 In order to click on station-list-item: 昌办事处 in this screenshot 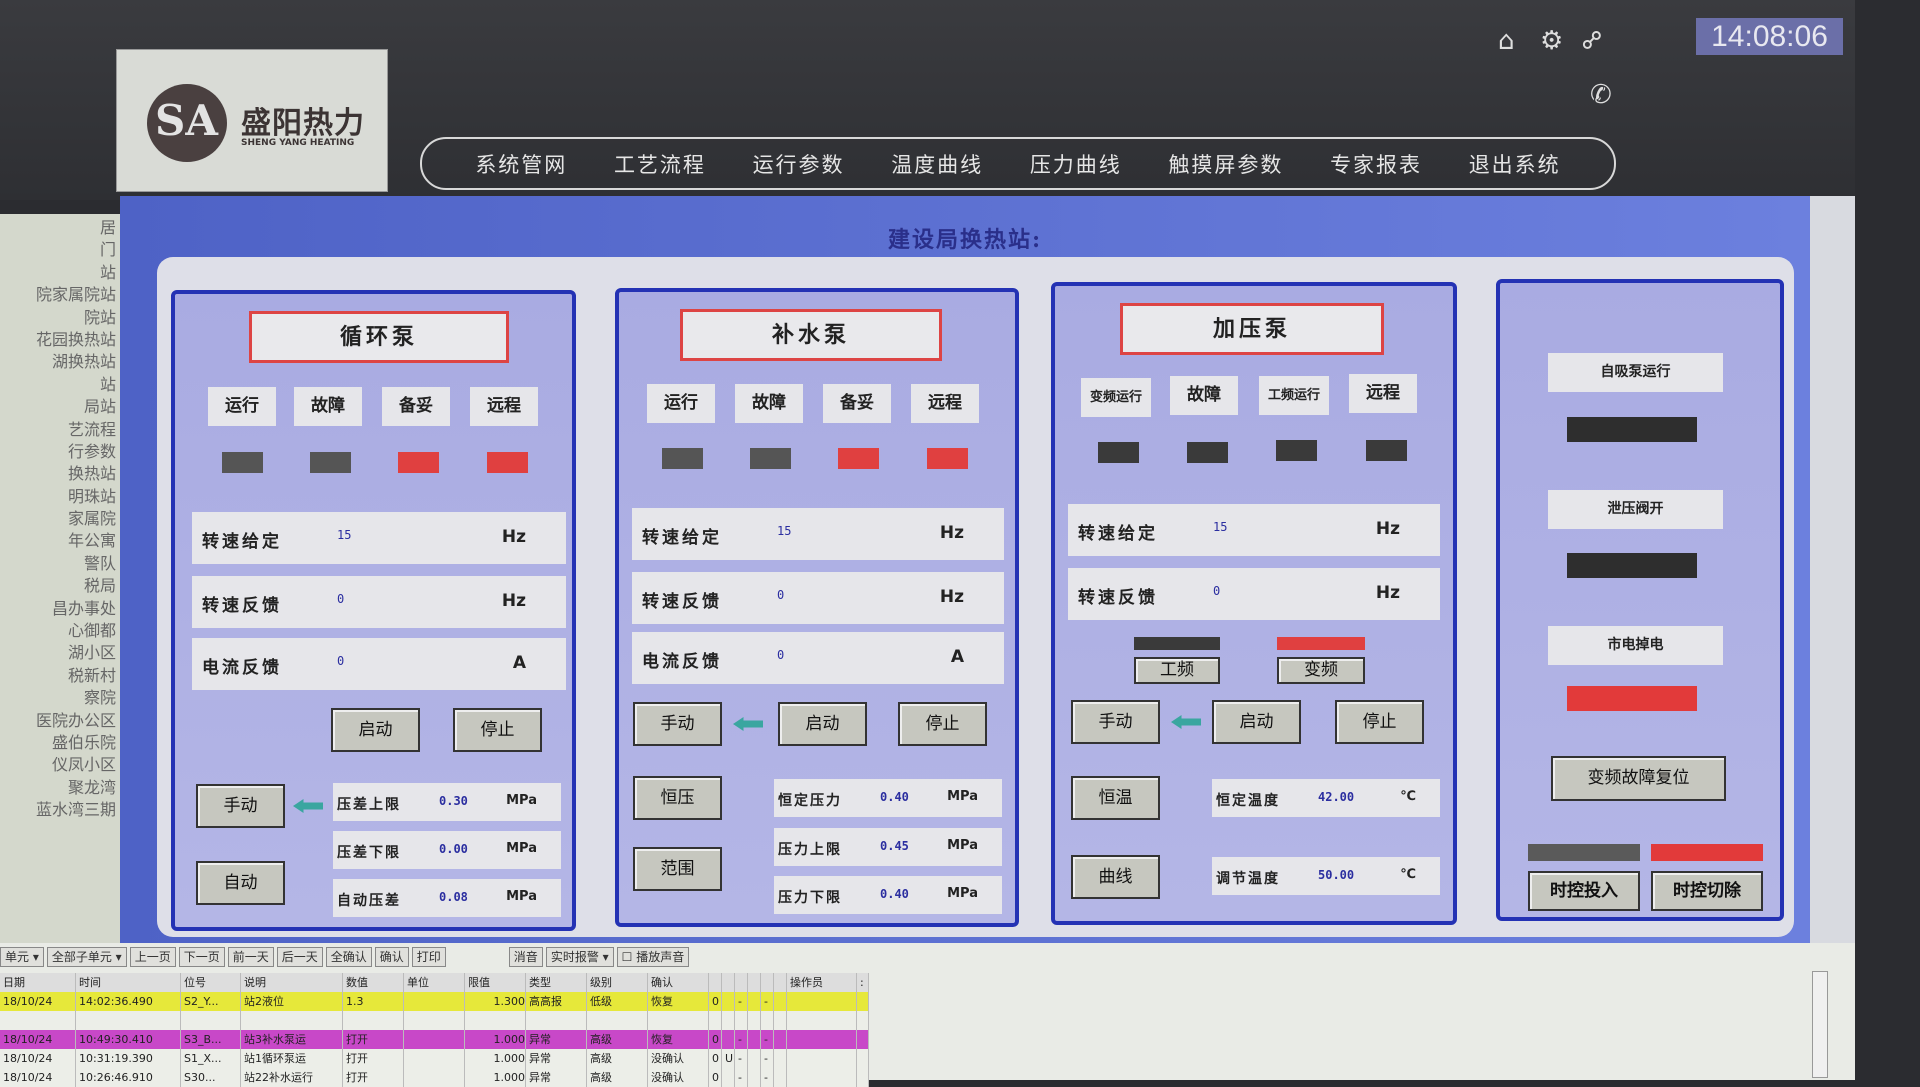, I will do `click(59, 606)`.